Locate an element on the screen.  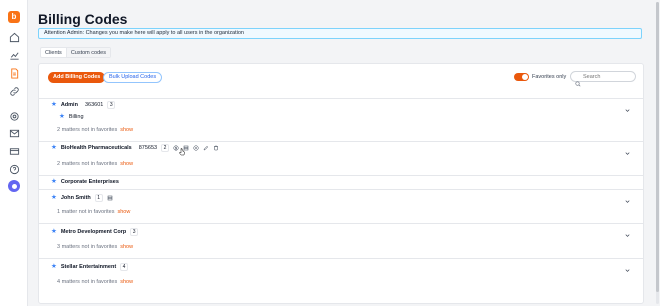
not-in-favorites-note: 4 matters not in favorites show is located at coordinates (95, 282).